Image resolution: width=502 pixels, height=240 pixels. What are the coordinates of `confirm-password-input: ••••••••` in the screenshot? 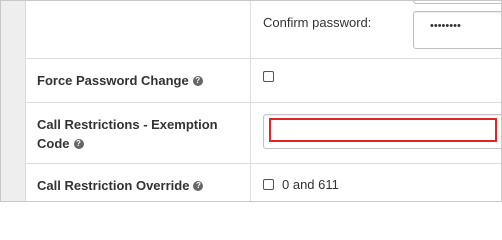 It's located at (457, 30).